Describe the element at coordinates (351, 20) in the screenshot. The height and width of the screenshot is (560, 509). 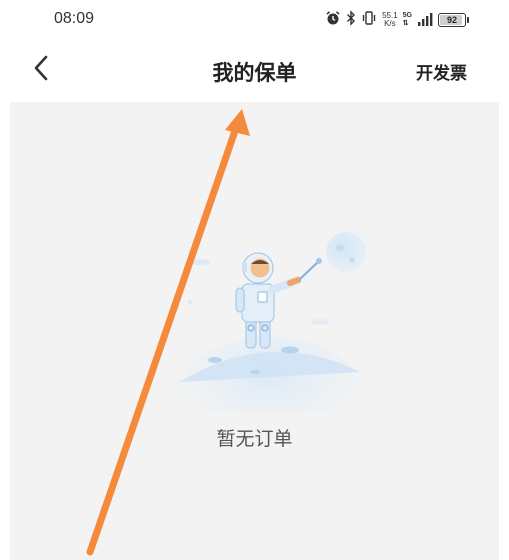
I see `bluetooth-icon` at that location.